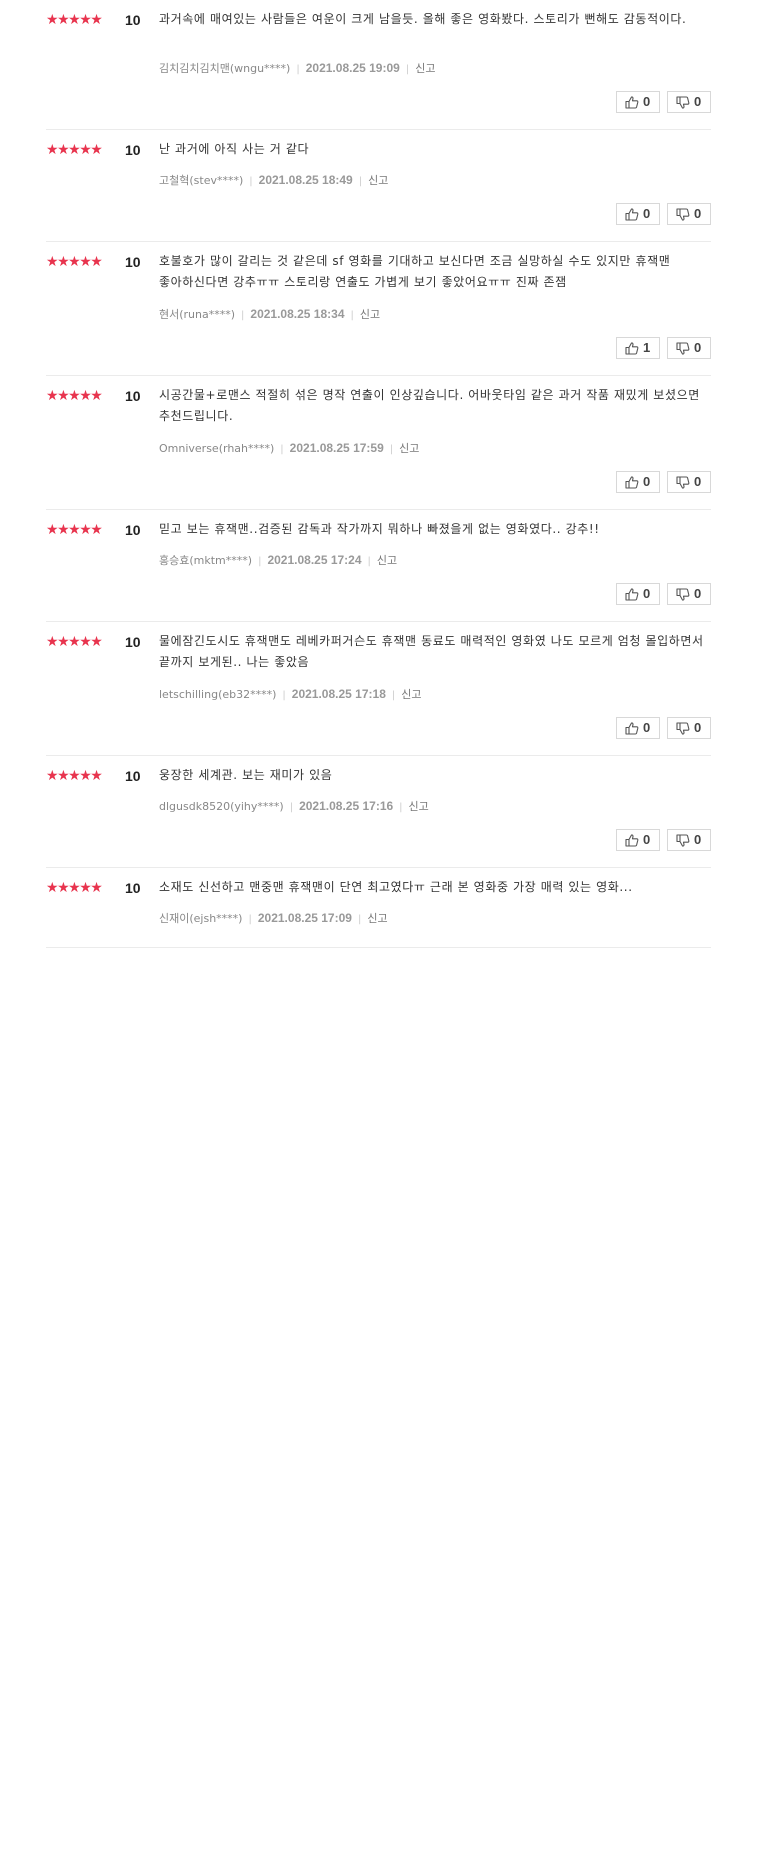  I want to click on review-meta: 현서(runa****) | 2021.08.25 18:34 | 신고, so click(269, 315).